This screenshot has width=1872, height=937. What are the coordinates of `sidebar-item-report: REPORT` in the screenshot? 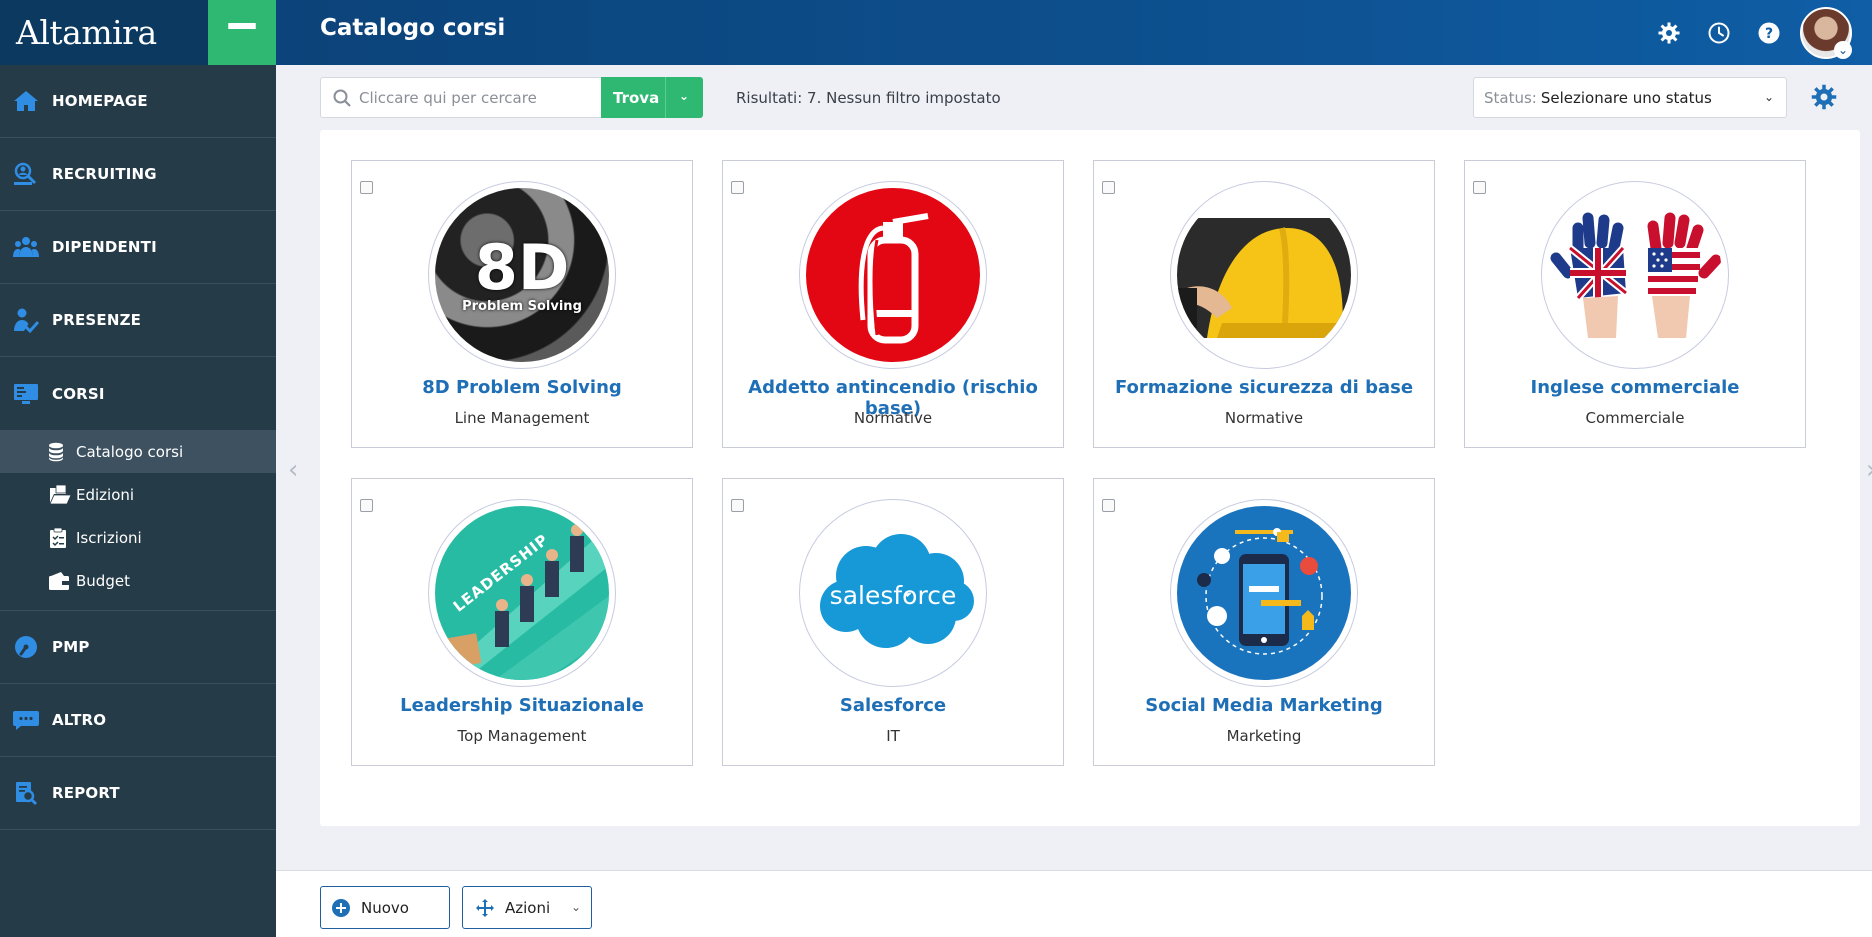 It's located at (138, 793).